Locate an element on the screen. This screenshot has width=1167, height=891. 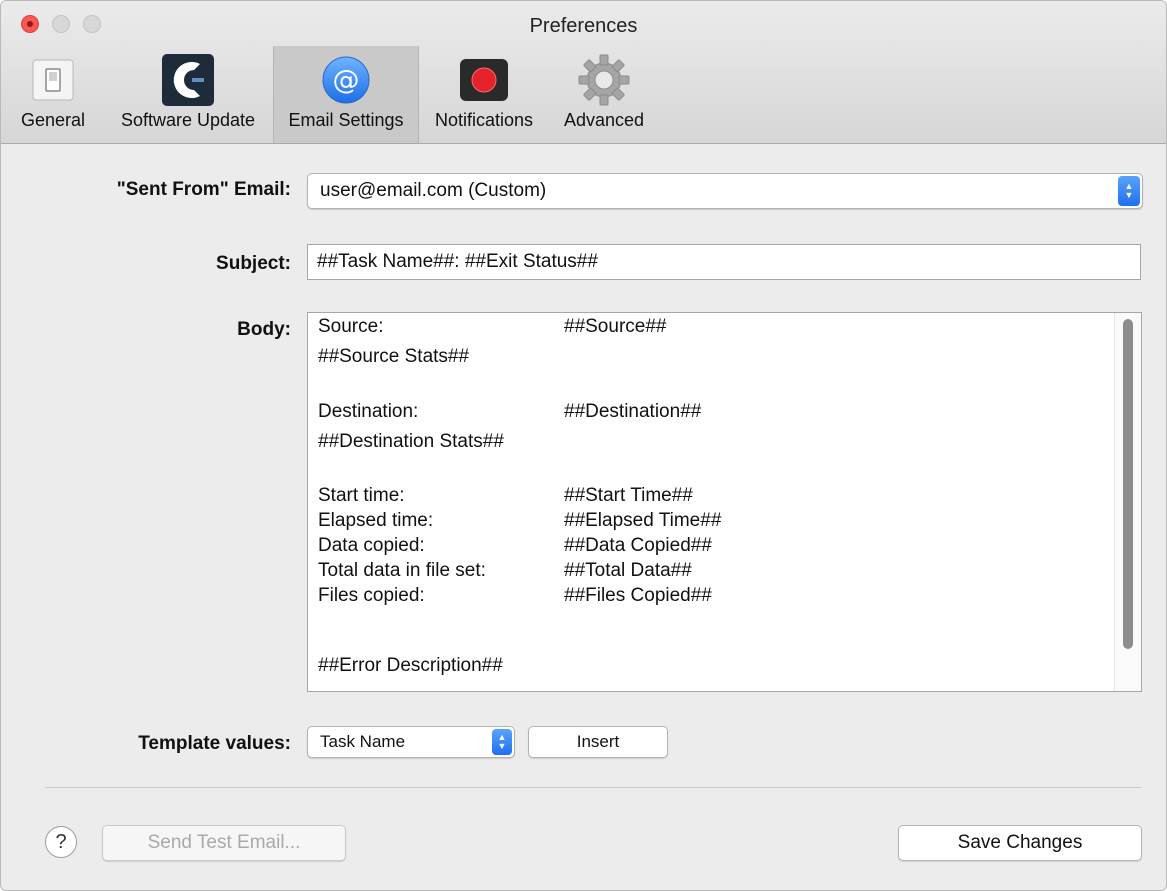
sent-from-label: "Sent From" Email: is located at coordinates (203, 189).